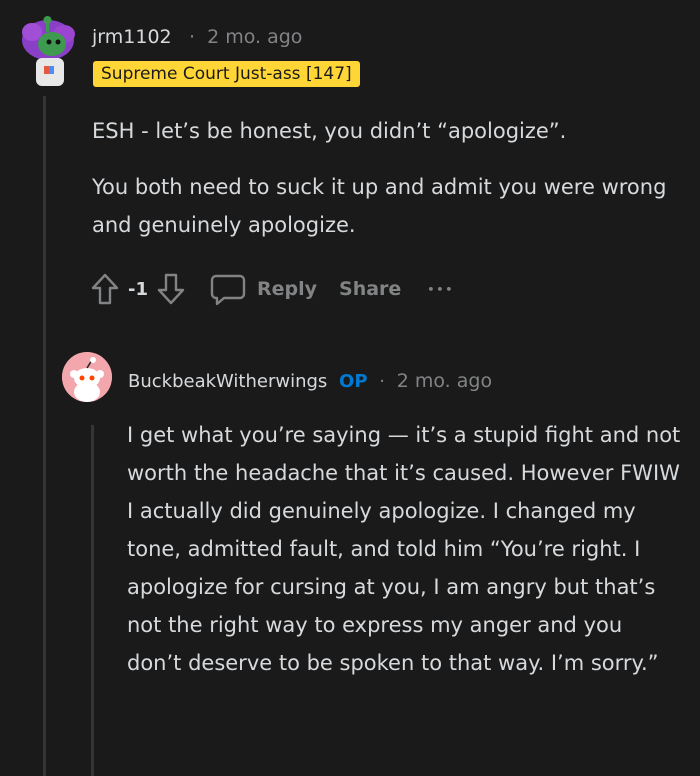 The width and height of the screenshot is (700, 776). Describe the element at coordinates (353, 381) in the screenshot. I see `op-badge: OP` at that location.